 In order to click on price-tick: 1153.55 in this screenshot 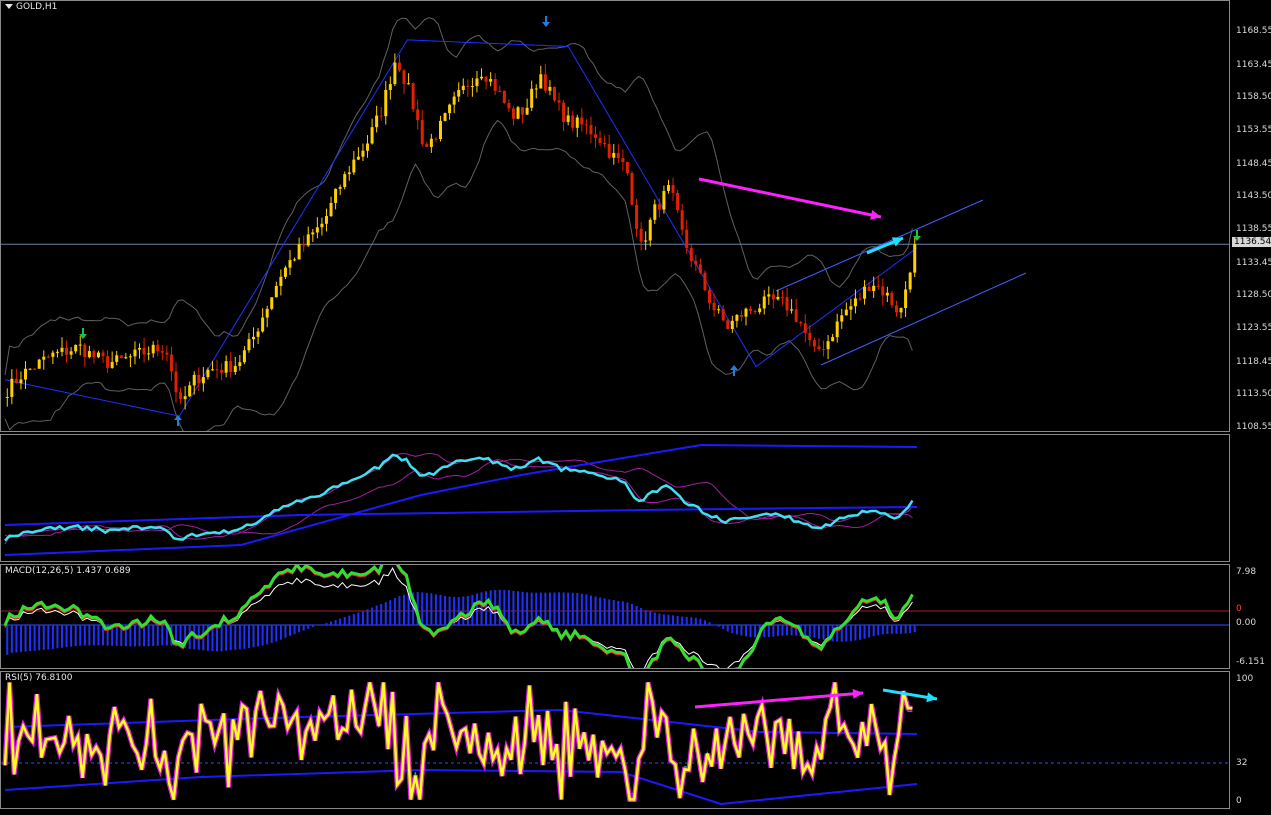, I will do `click(1253, 130)`.